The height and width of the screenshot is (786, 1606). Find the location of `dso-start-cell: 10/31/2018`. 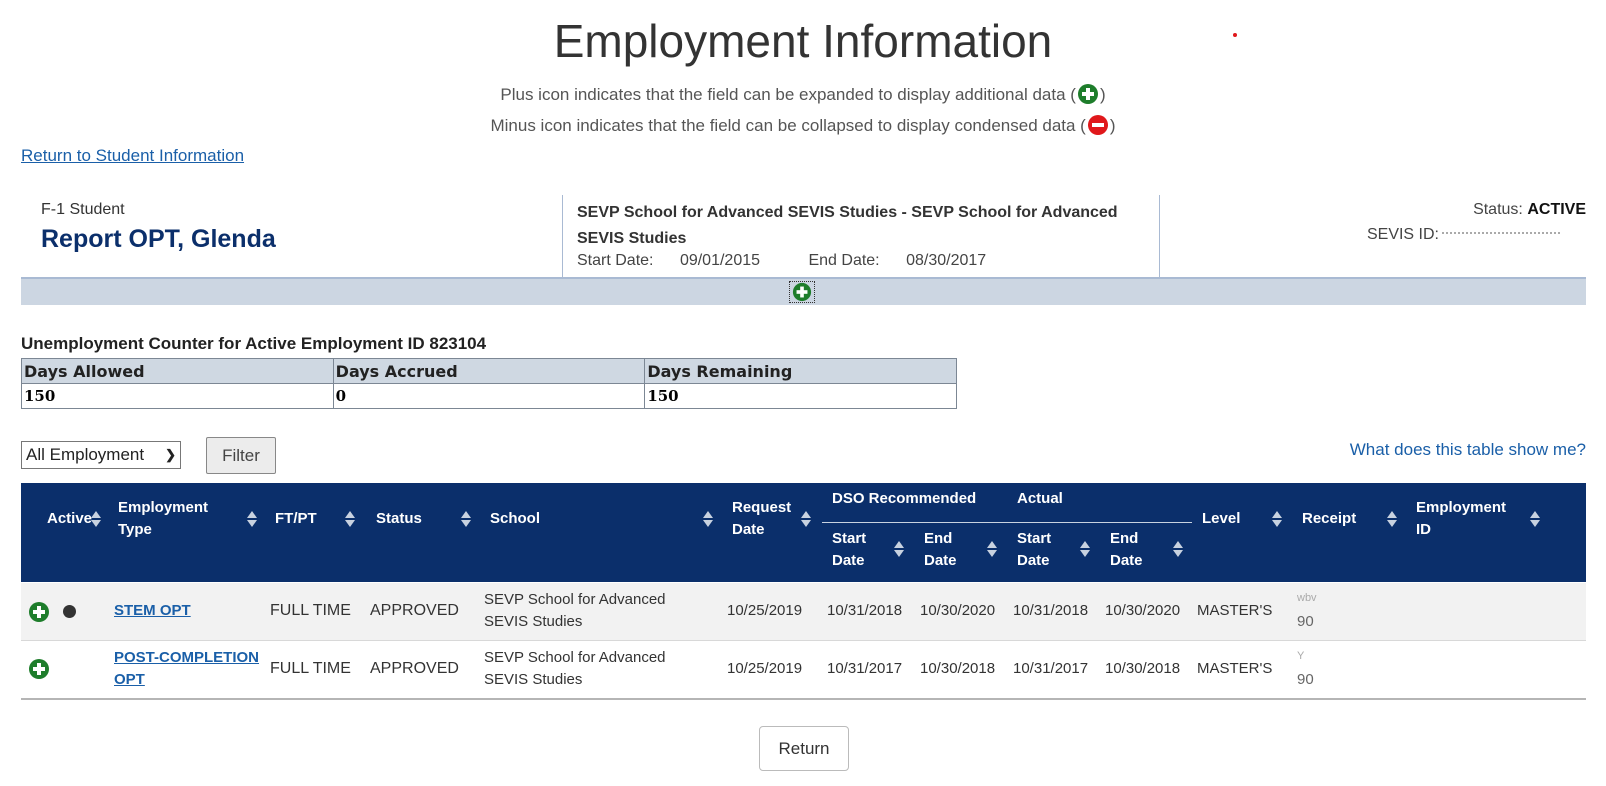

dso-start-cell: 10/31/2018 is located at coordinates (865, 610).